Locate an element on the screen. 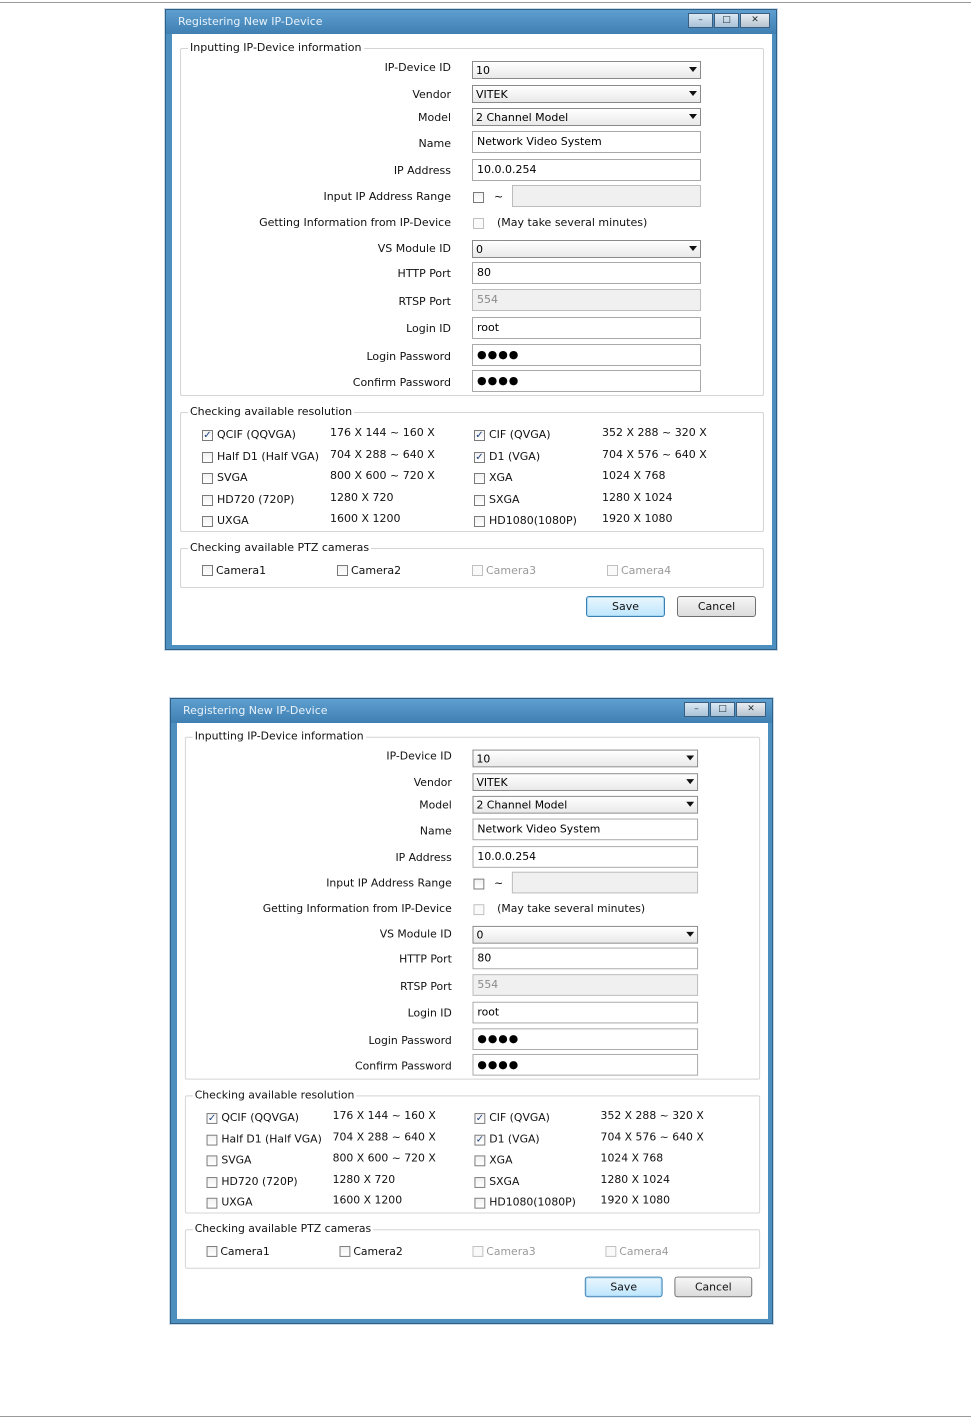 The width and height of the screenshot is (971, 1420). name-label: Name is located at coordinates (434, 143).